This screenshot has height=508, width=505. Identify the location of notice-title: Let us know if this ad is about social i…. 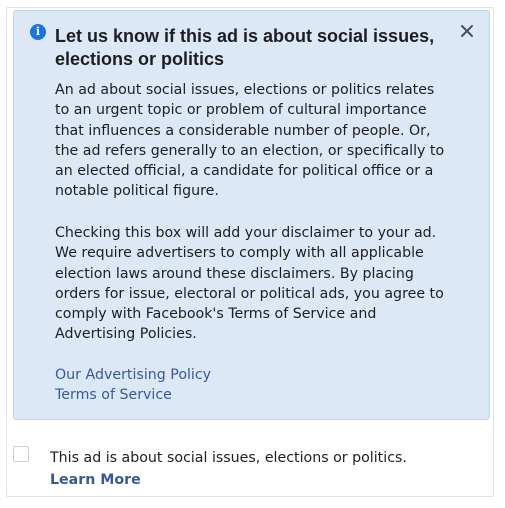
(245, 47).